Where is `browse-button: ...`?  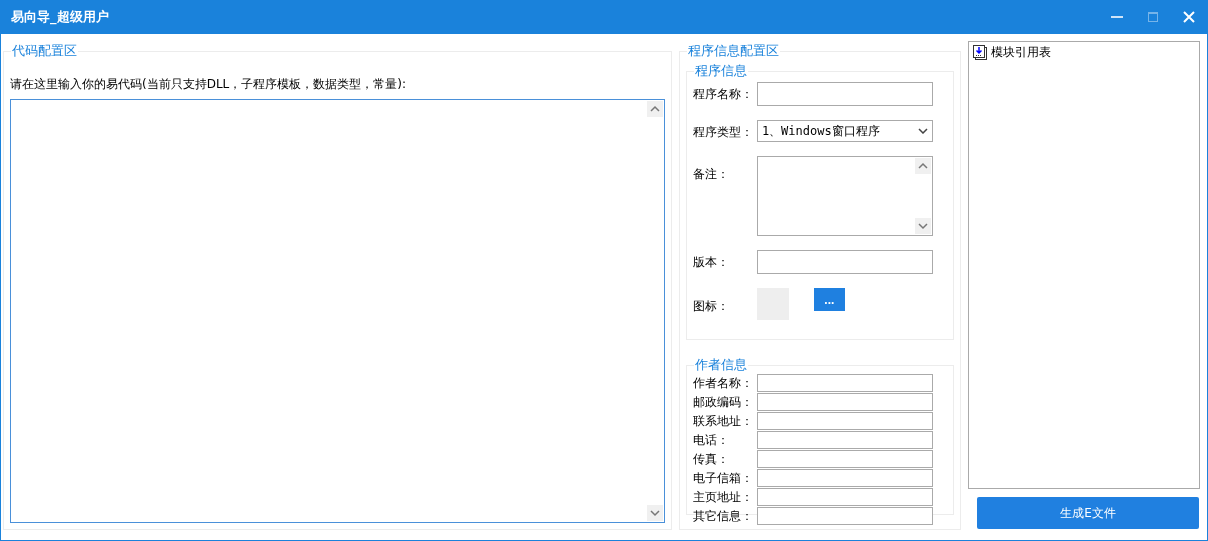 browse-button: ... is located at coordinates (829, 299).